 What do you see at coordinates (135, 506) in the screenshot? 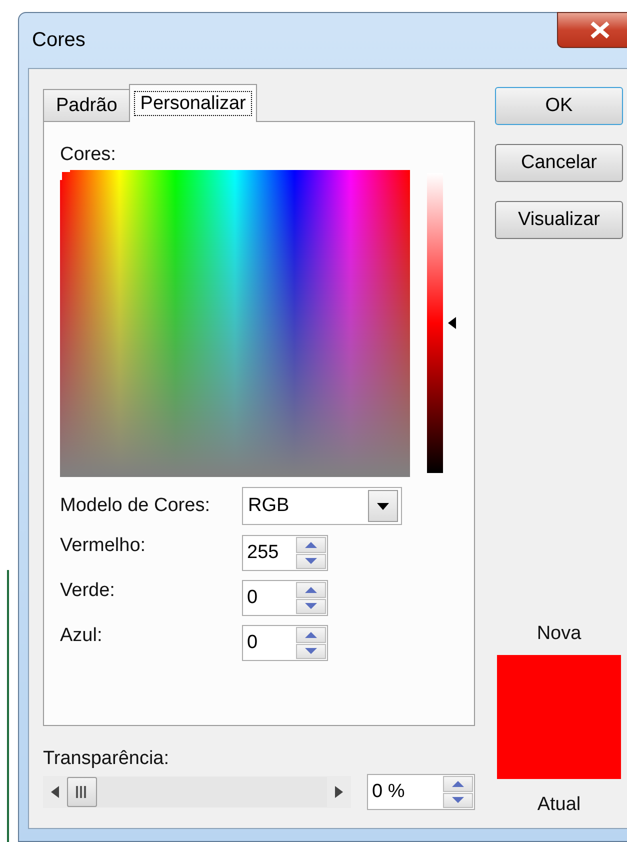
I see `color-model-label: Modelo de Cores:` at bounding box center [135, 506].